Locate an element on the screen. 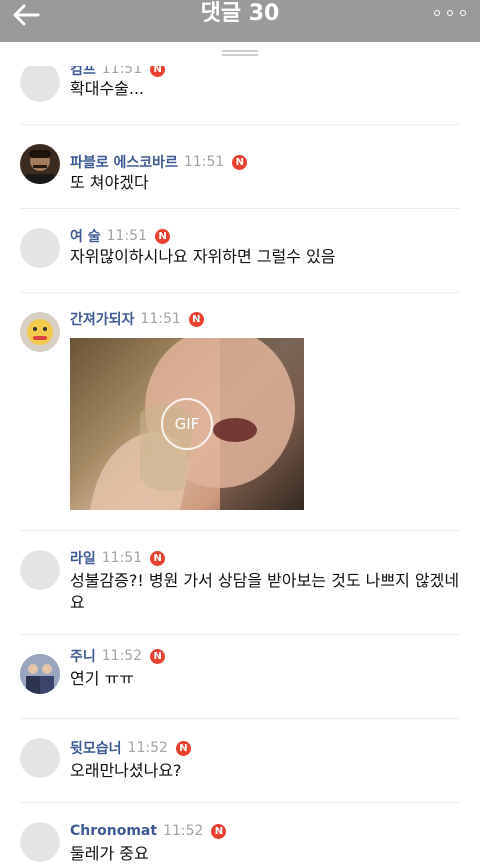 This screenshot has height=868, width=480. comment-author: 주니 is located at coordinates (83, 656).